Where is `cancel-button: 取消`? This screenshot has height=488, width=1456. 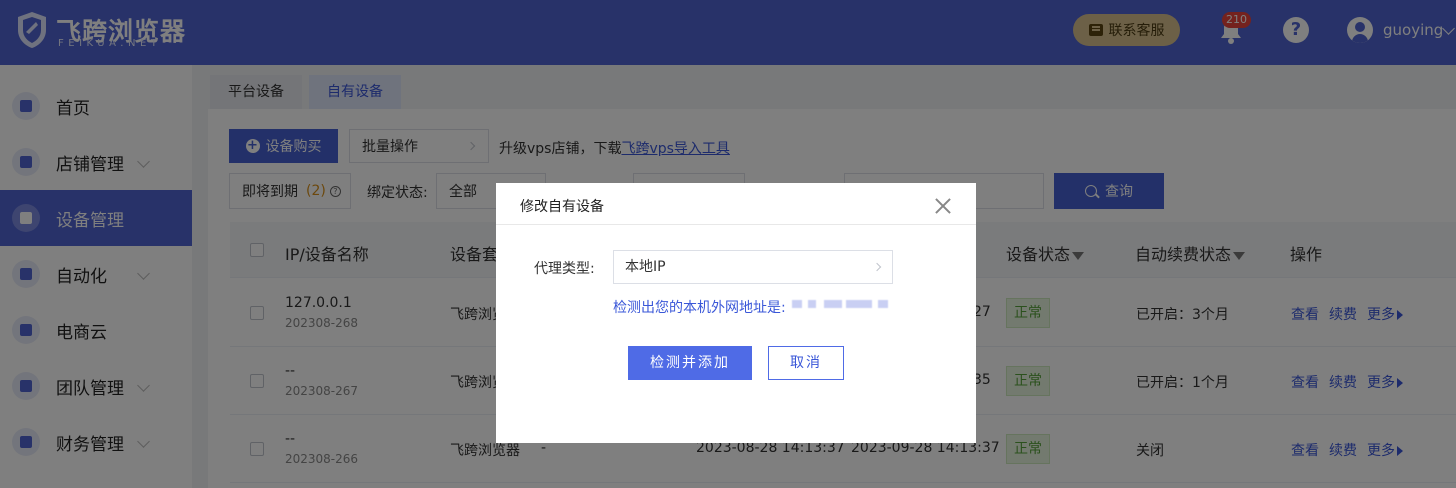
cancel-button: 取消 is located at coordinates (806, 363).